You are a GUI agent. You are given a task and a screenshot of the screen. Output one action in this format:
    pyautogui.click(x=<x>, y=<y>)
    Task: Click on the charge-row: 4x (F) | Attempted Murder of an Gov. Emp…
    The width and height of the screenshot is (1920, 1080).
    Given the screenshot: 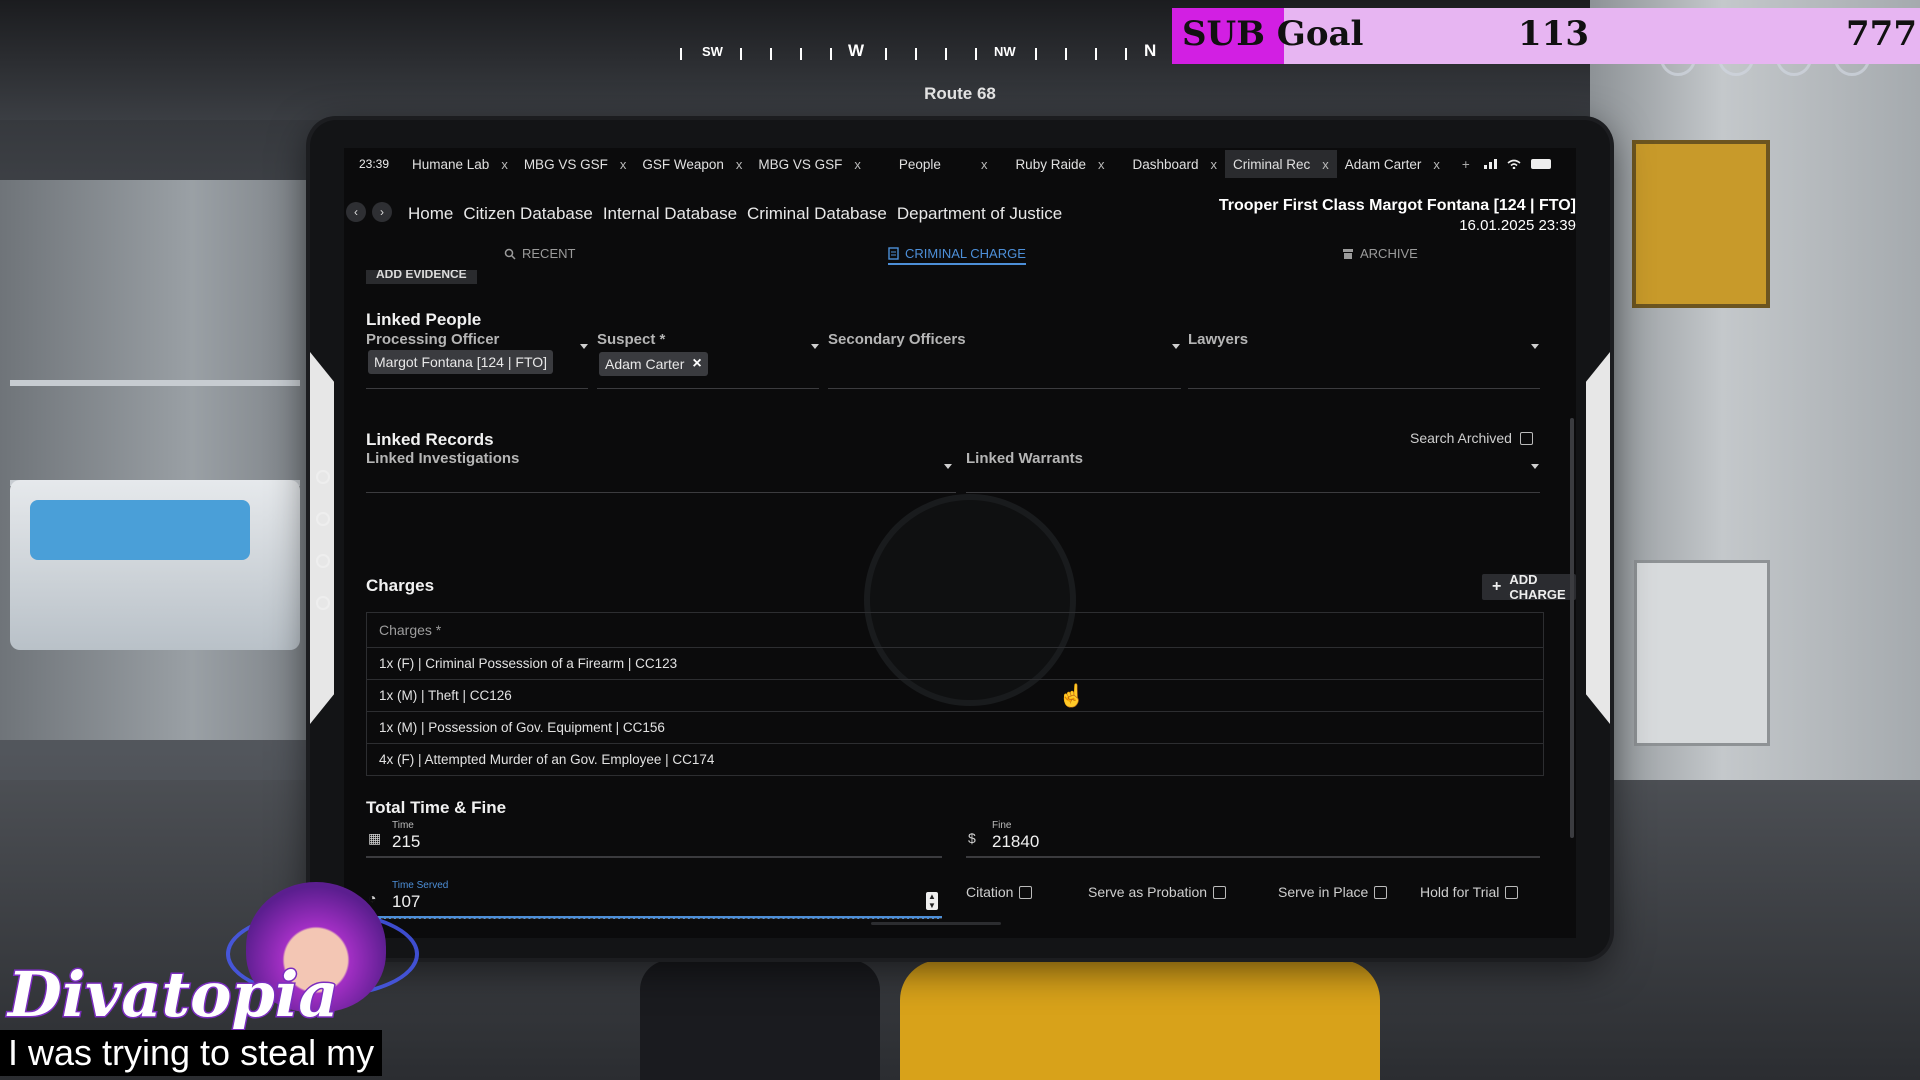 What is the action you would take?
    pyautogui.click(x=955, y=759)
    